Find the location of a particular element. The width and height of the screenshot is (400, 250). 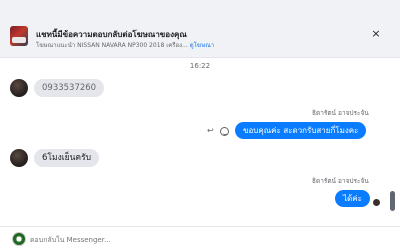

view-ad-link: ดูโฆษณา is located at coordinates (202, 45).